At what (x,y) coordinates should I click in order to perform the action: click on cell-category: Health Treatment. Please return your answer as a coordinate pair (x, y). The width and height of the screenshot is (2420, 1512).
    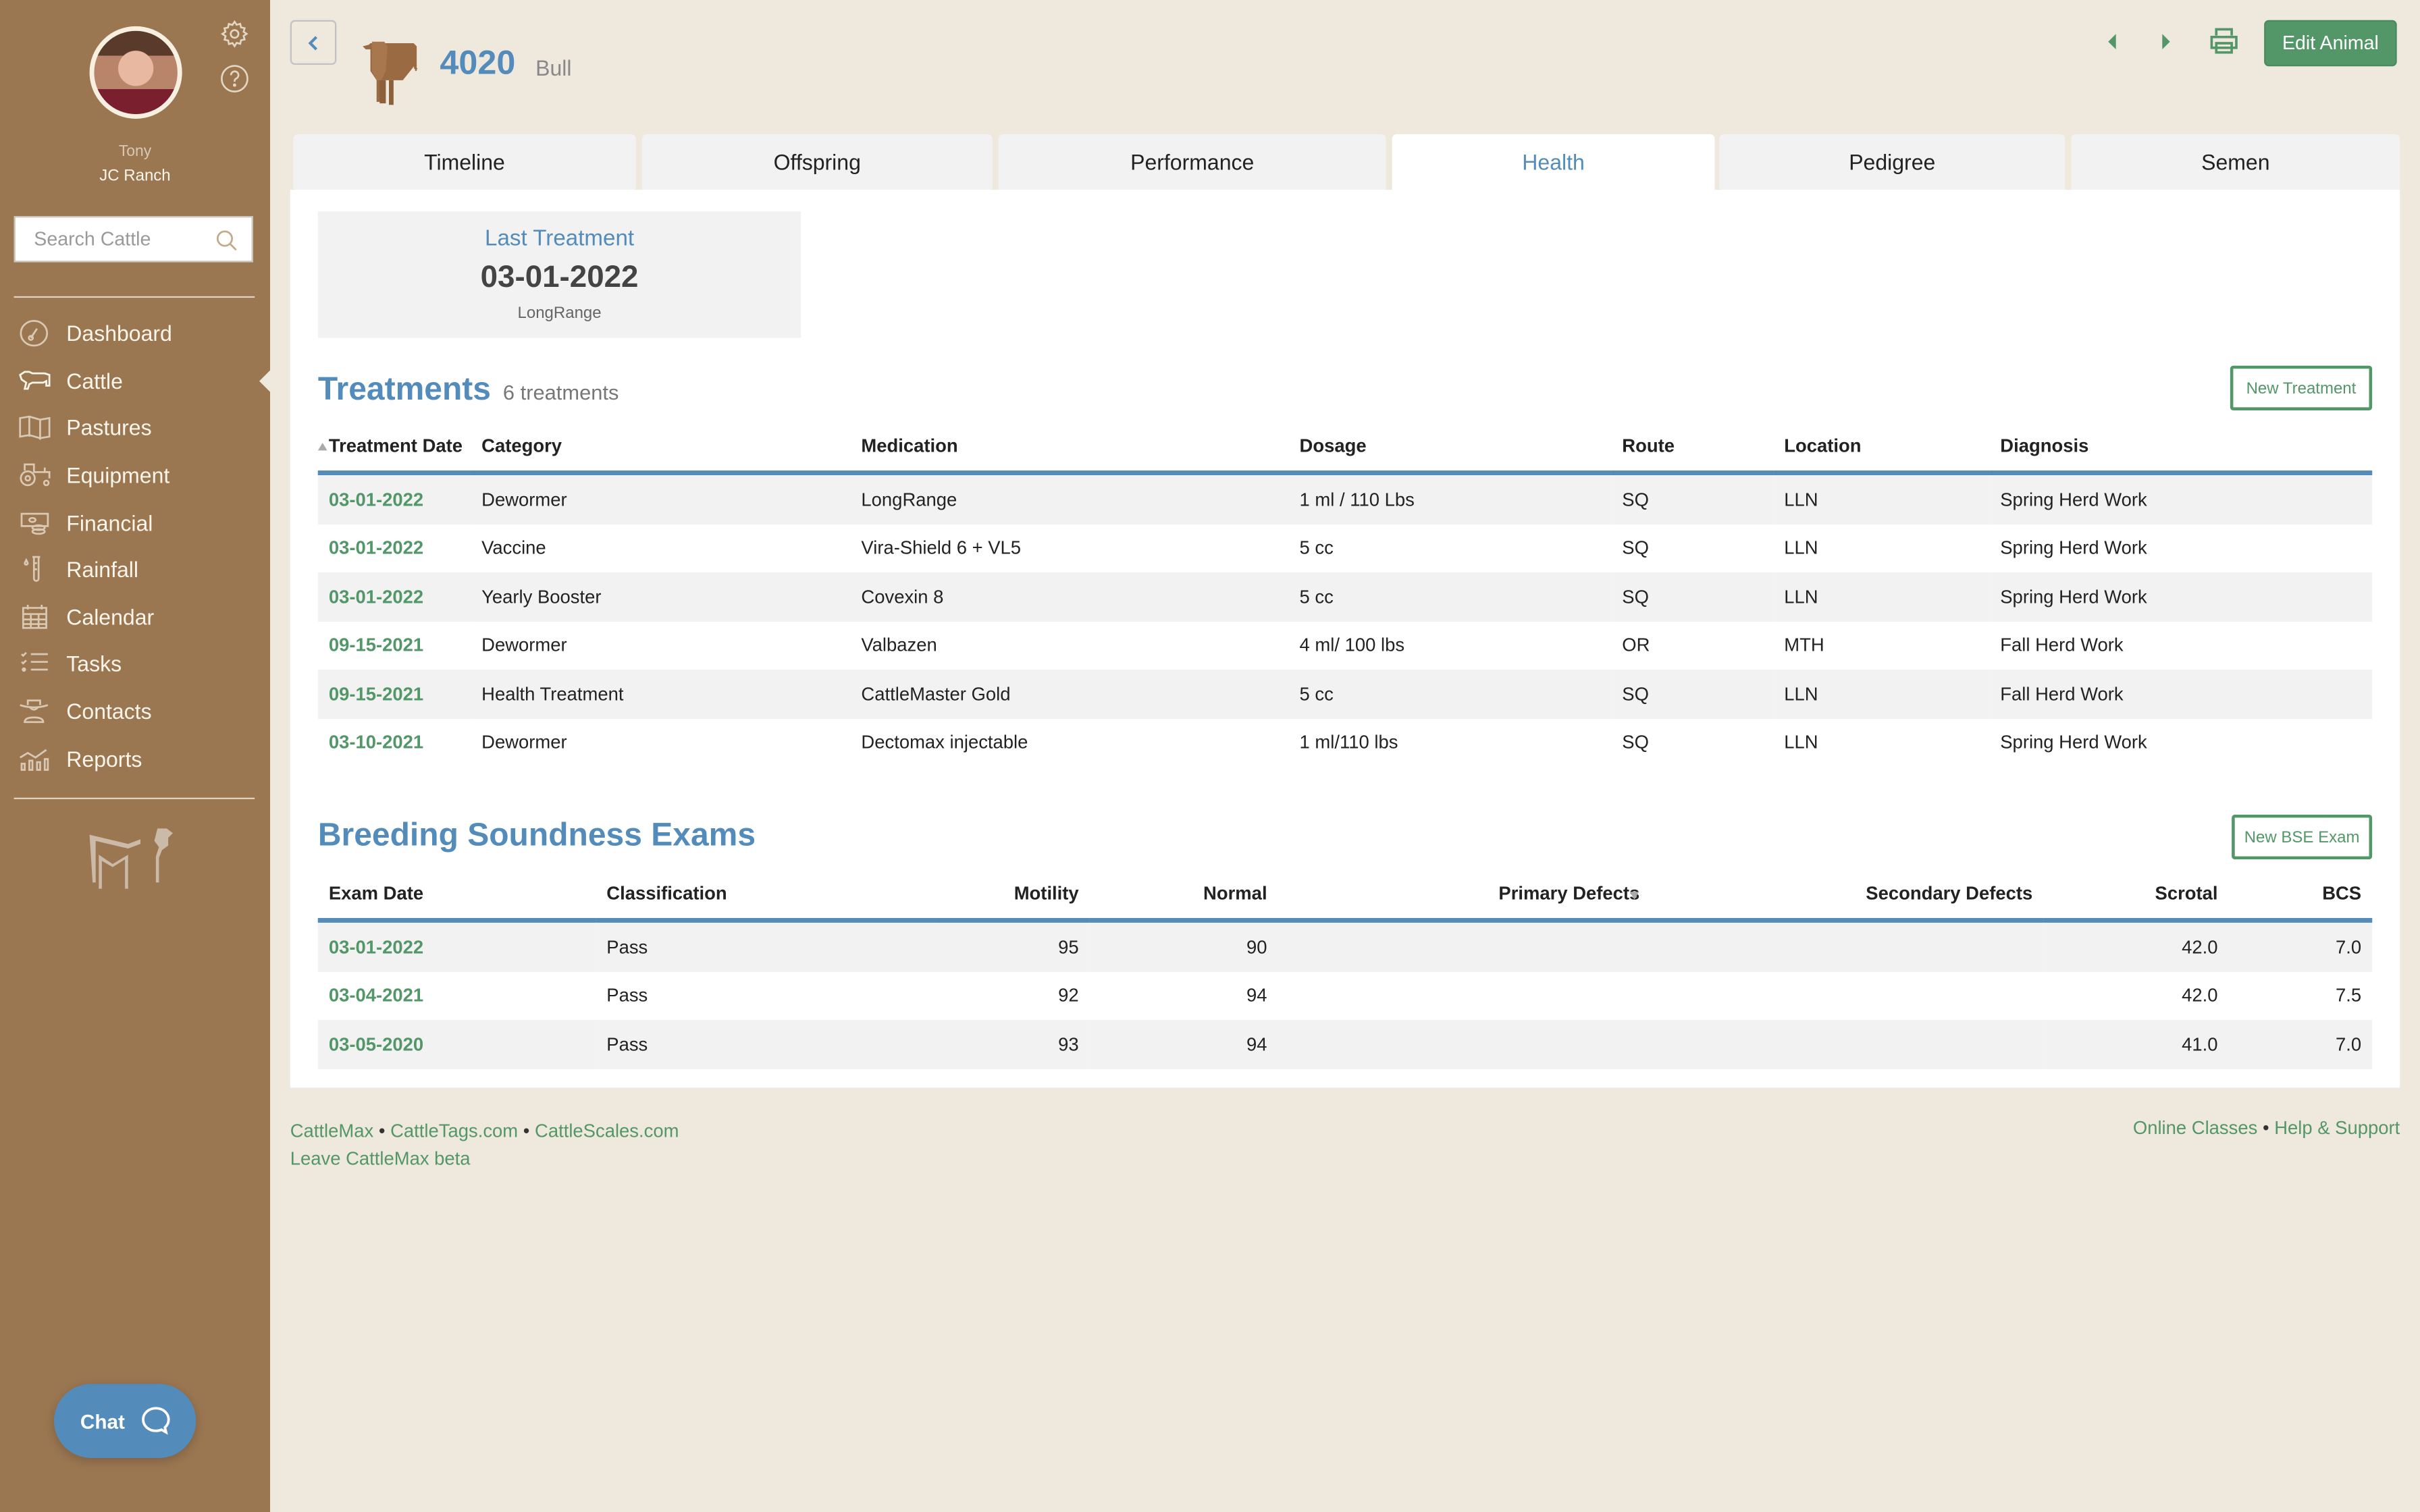
    Looking at the image, I should click on (661, 693).